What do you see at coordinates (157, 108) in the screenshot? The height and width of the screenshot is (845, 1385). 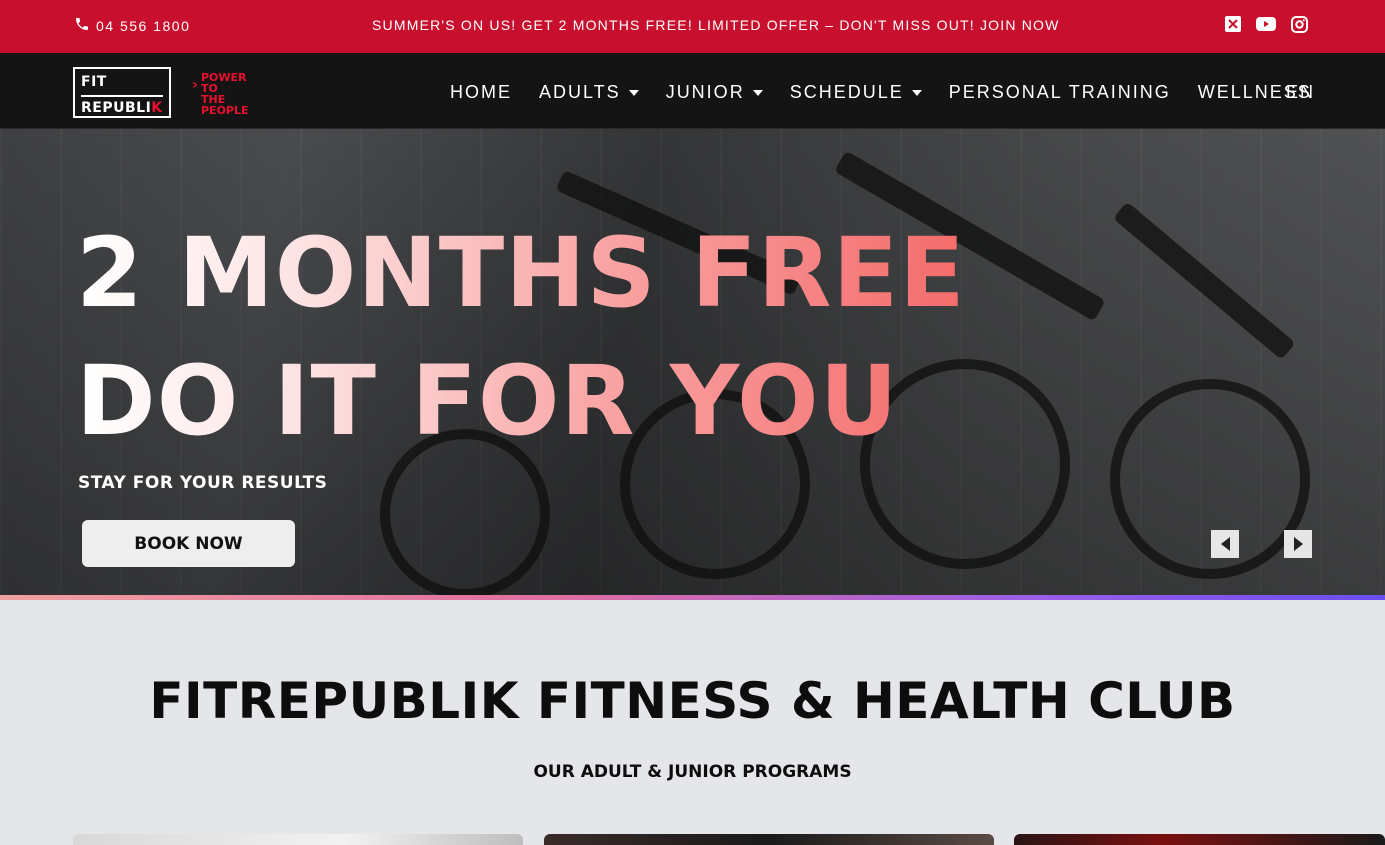 I see `logo-line2-k: K` at bounding box center [157, 108].